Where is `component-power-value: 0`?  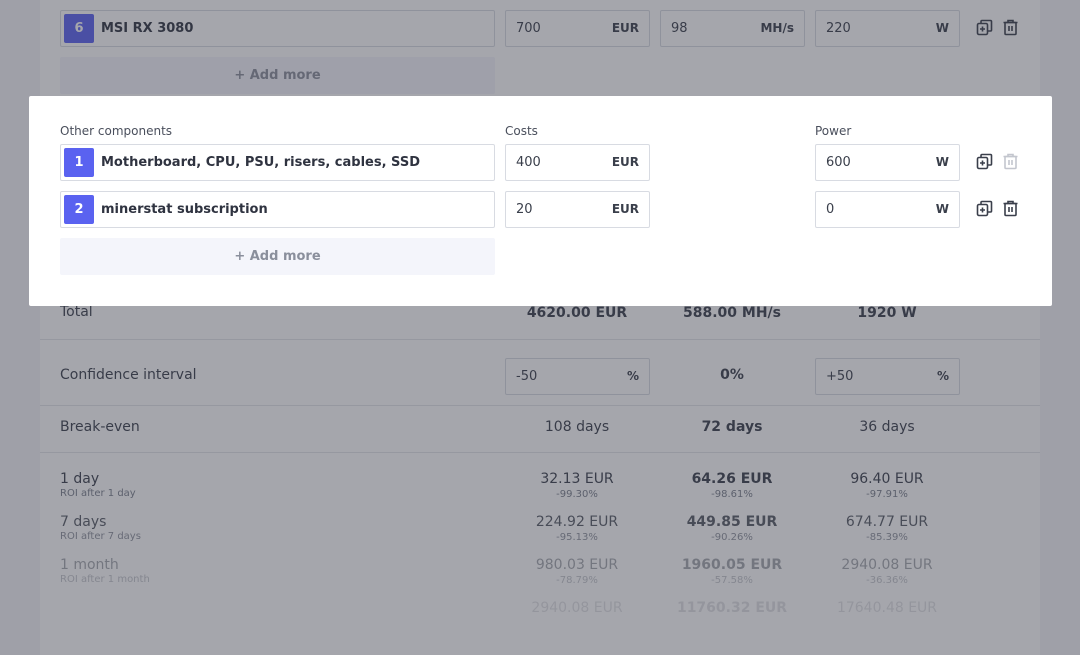
component-power-value: 0 is located at coordinates (830, 209).